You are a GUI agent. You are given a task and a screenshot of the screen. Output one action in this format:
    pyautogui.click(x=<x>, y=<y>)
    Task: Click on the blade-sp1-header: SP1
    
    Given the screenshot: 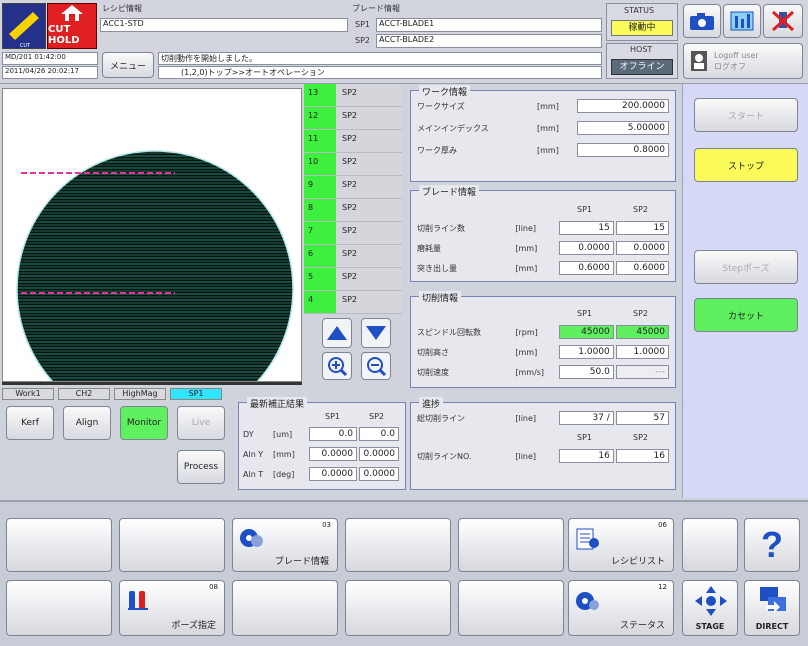 What is the action you would take?
    pyautogui.click(x=584, y=209)
    